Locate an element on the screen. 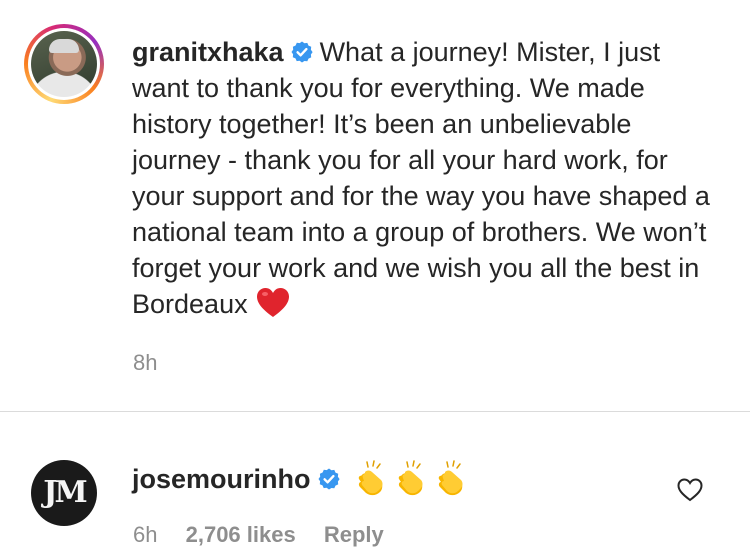  avatar-hair is located at coordinates (64, 46).